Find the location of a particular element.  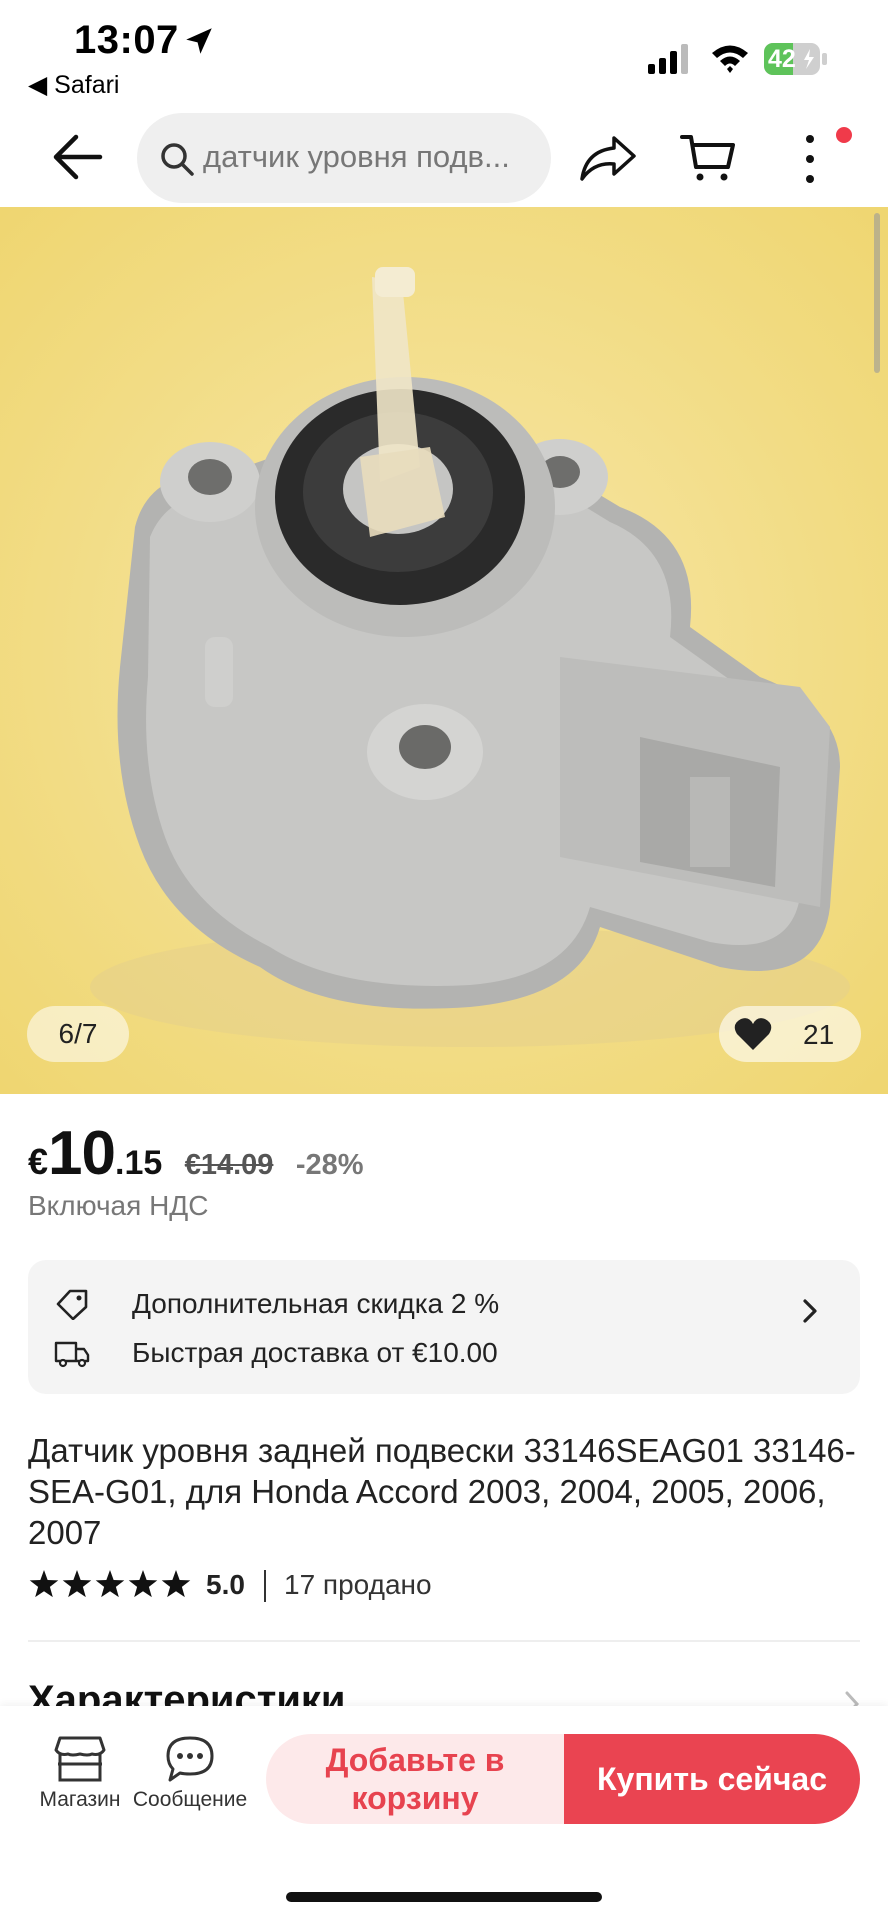

chevron-right-icon is located at coordinates (810, 1311).